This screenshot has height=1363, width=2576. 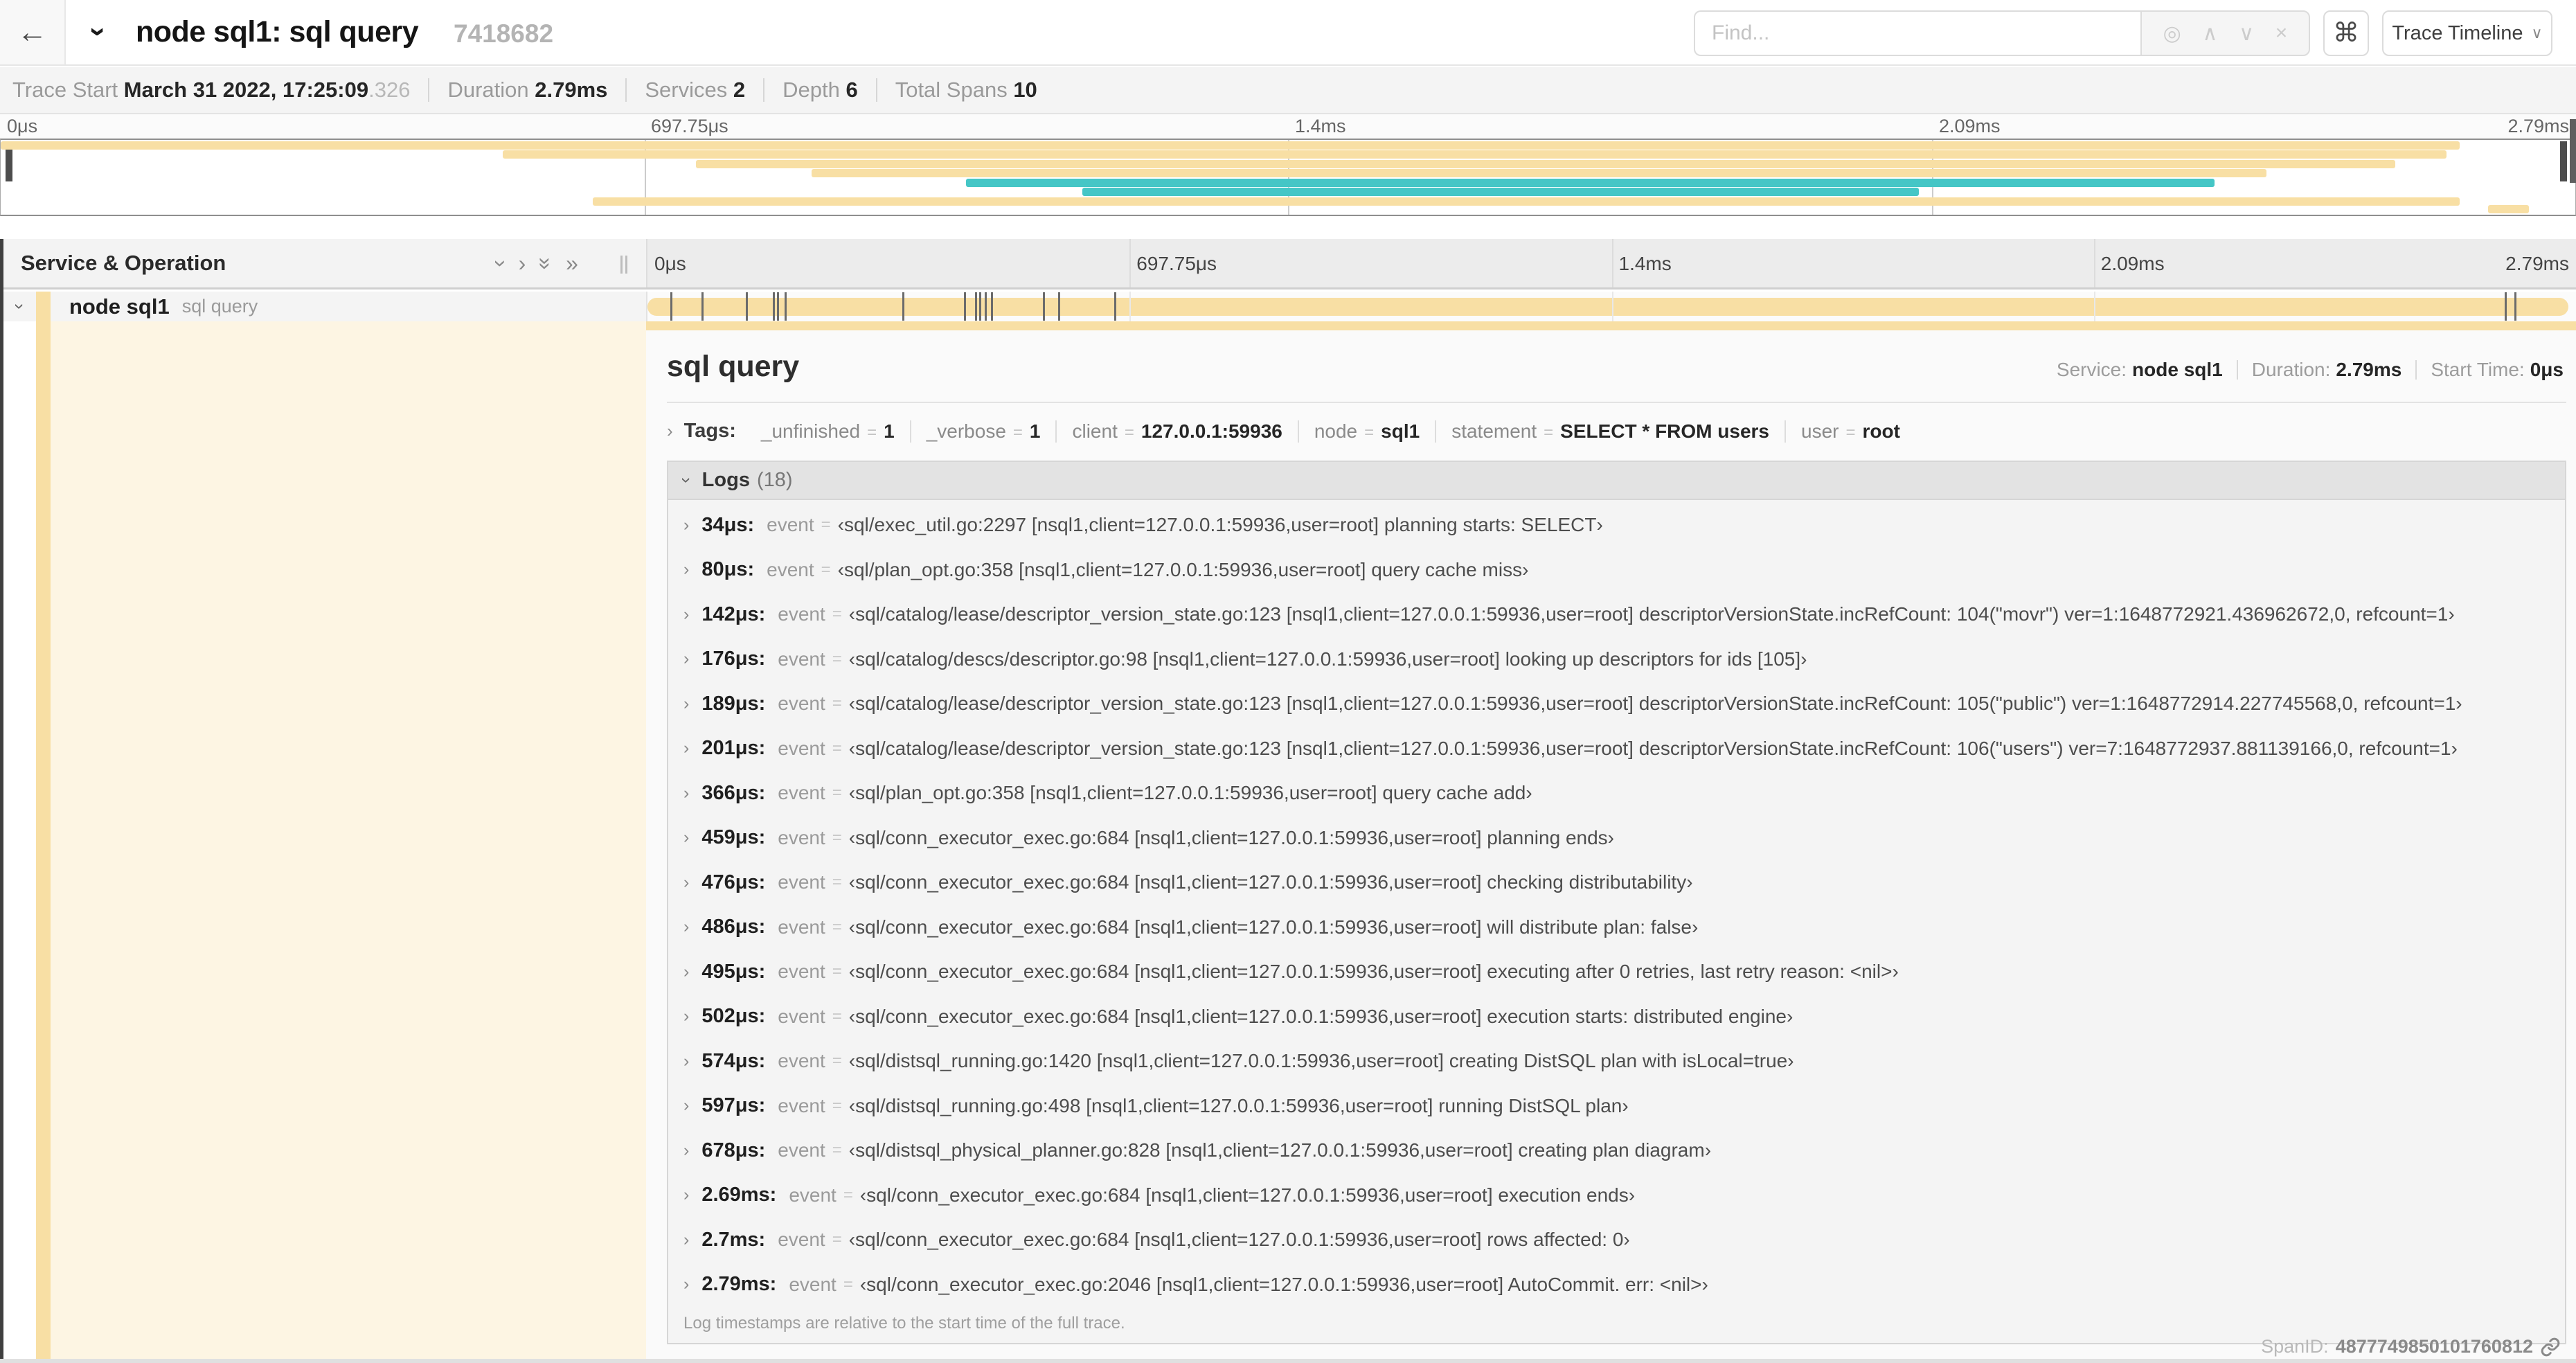 What do you see at coordinates (43, 306) in the screenshot?
I see `span-color-stripe` at bounding box center [43, 306].